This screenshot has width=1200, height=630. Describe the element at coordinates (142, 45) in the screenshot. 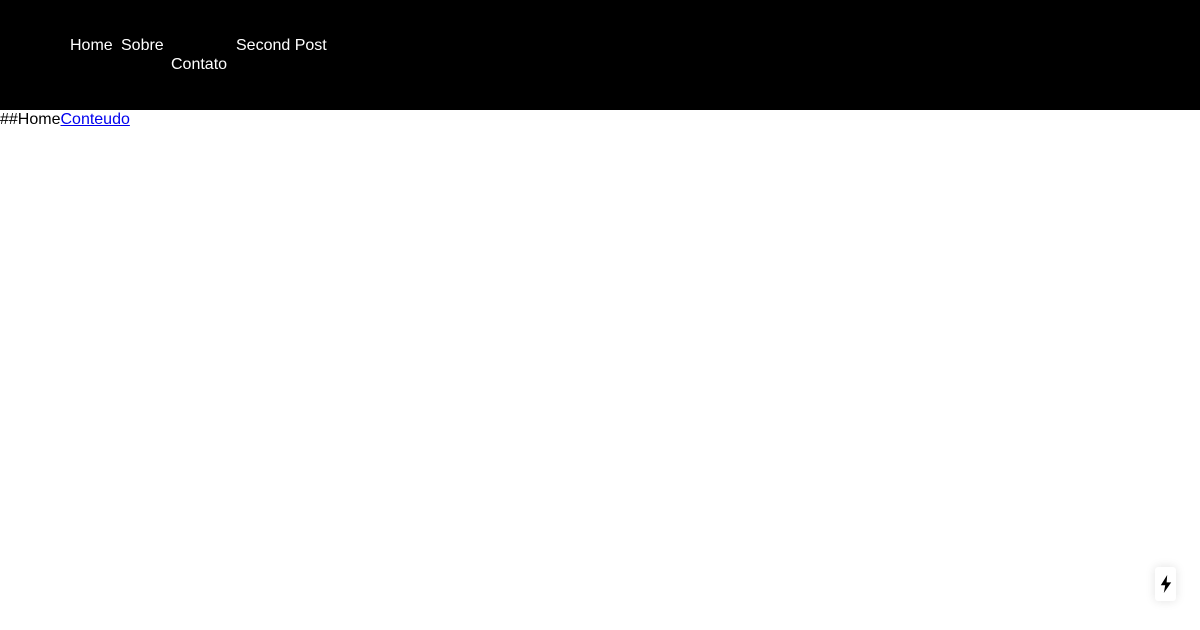

I see `nav-link-sobre: Sobre` at that location.